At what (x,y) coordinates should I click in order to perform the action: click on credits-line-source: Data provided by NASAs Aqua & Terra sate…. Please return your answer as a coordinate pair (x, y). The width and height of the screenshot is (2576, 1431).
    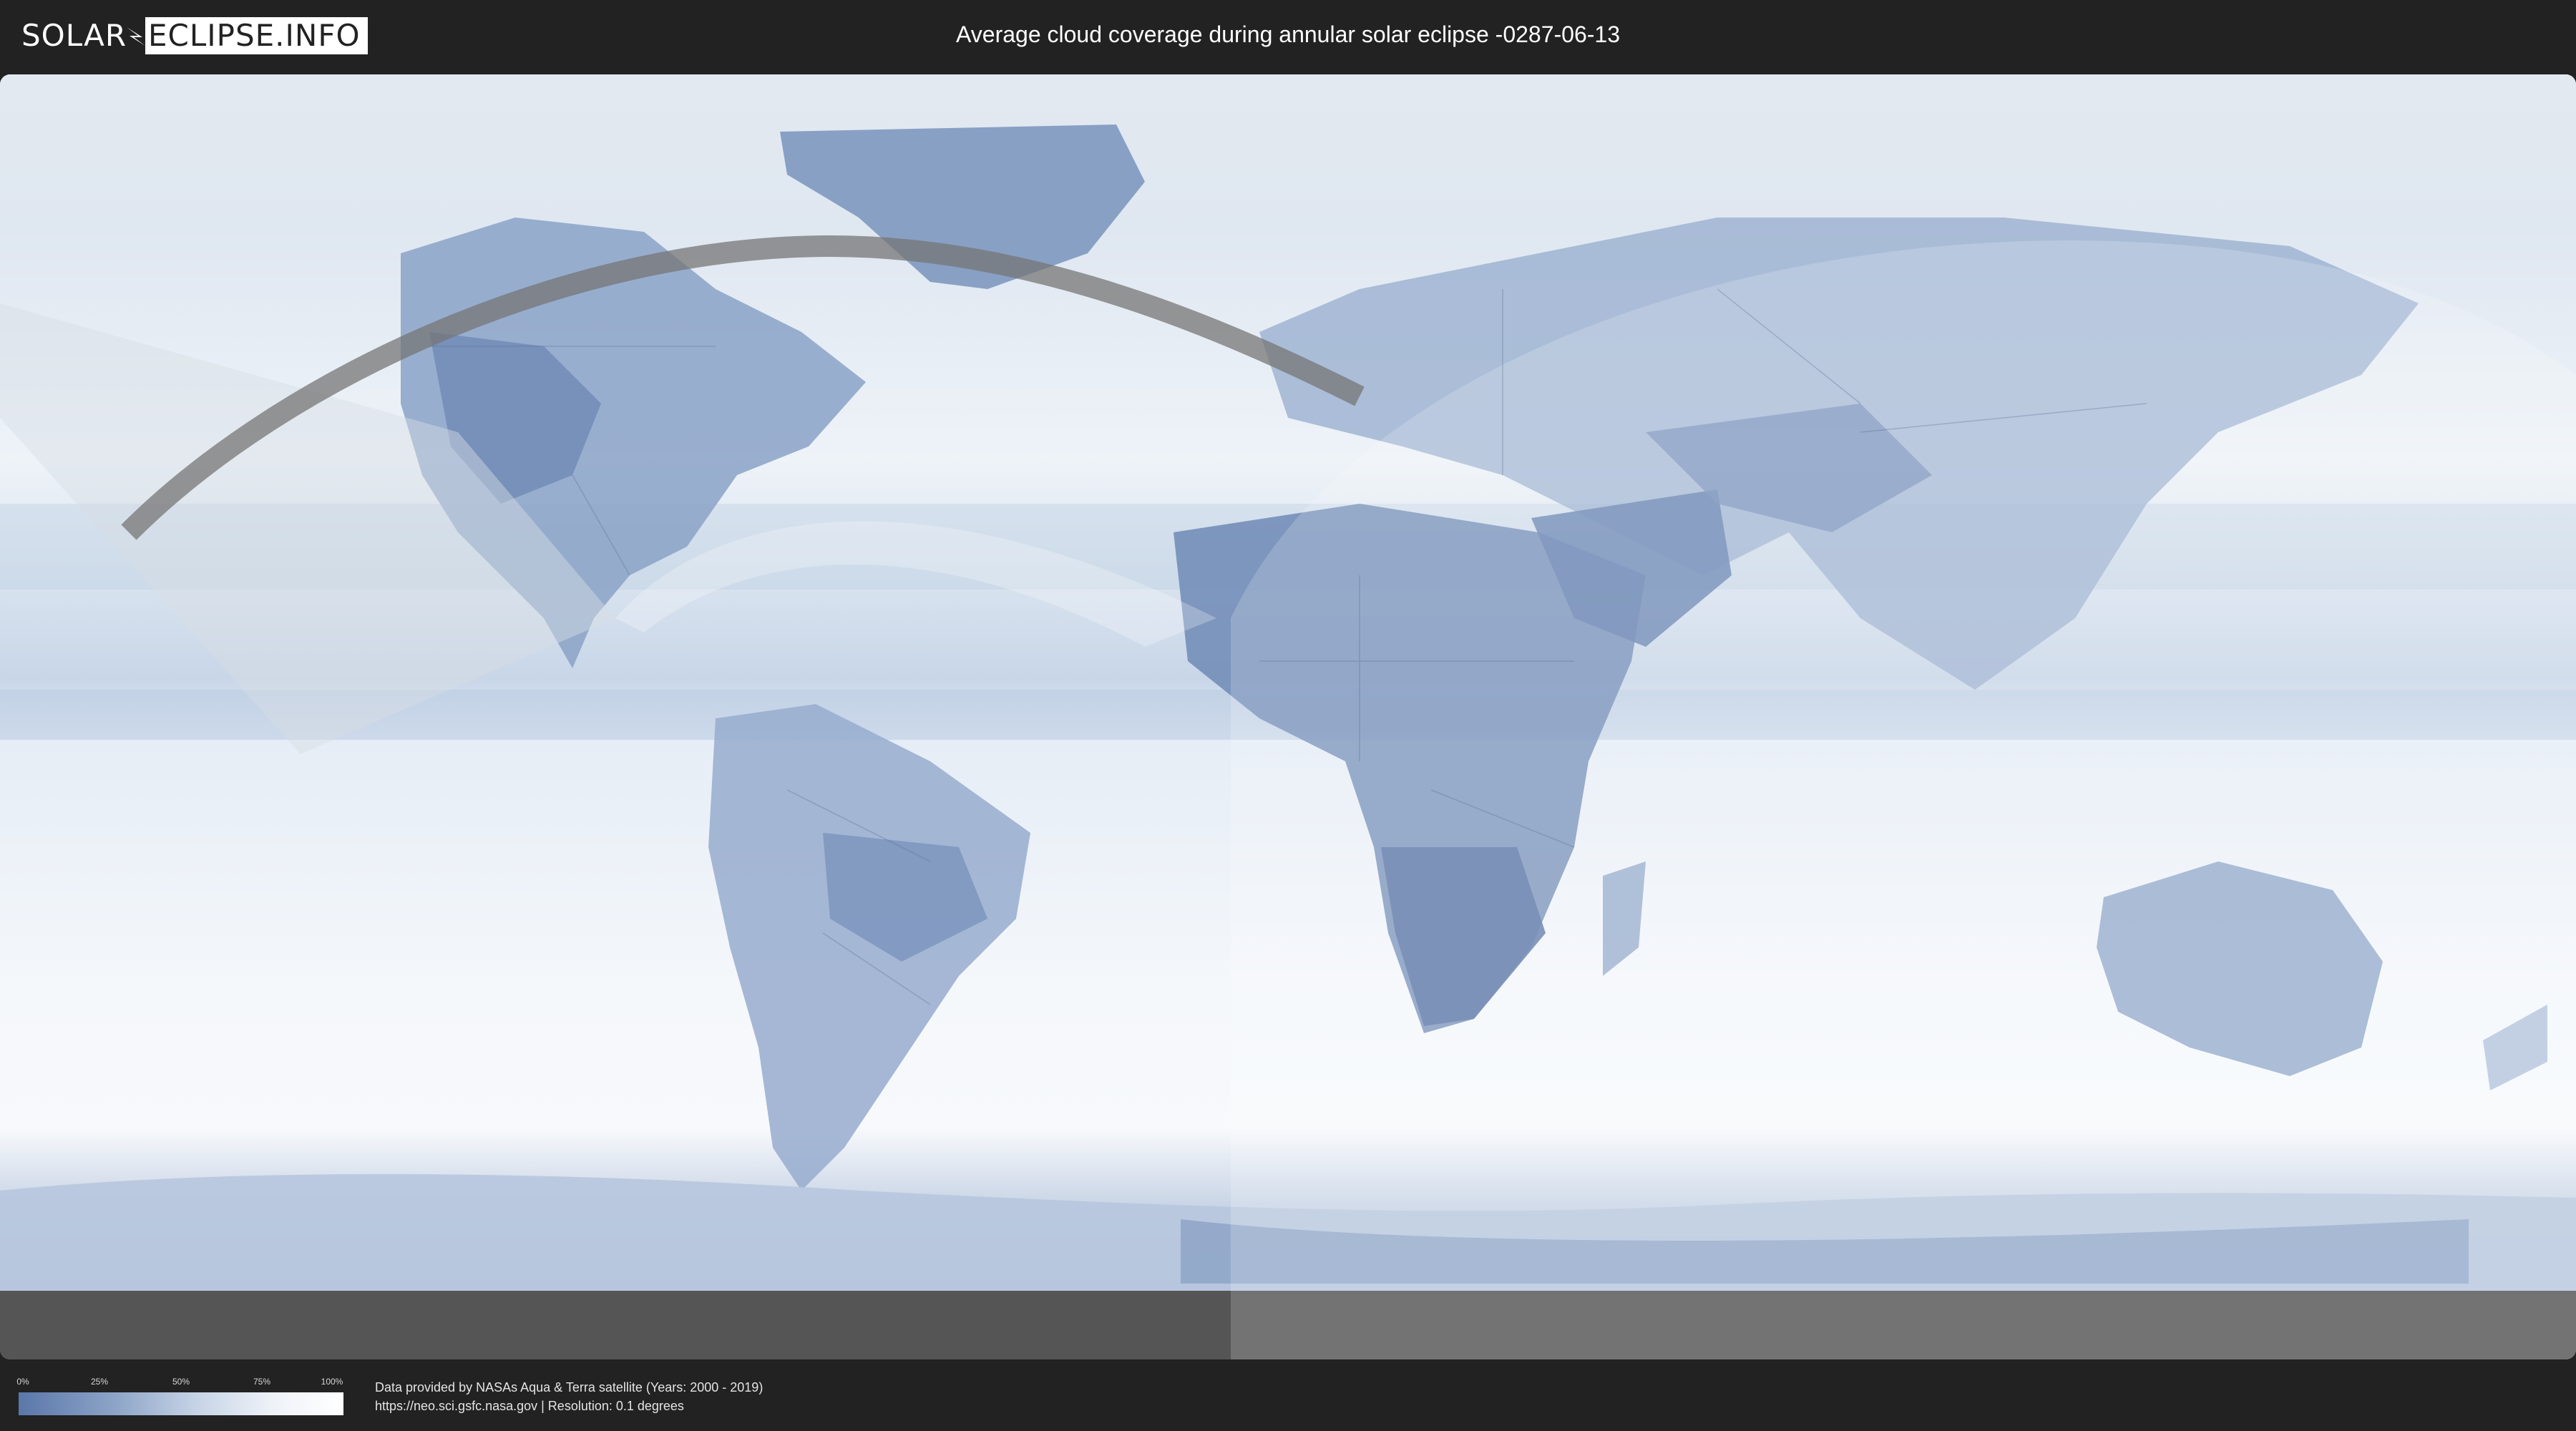
    Looking at the image, I should click on (569, 1387).